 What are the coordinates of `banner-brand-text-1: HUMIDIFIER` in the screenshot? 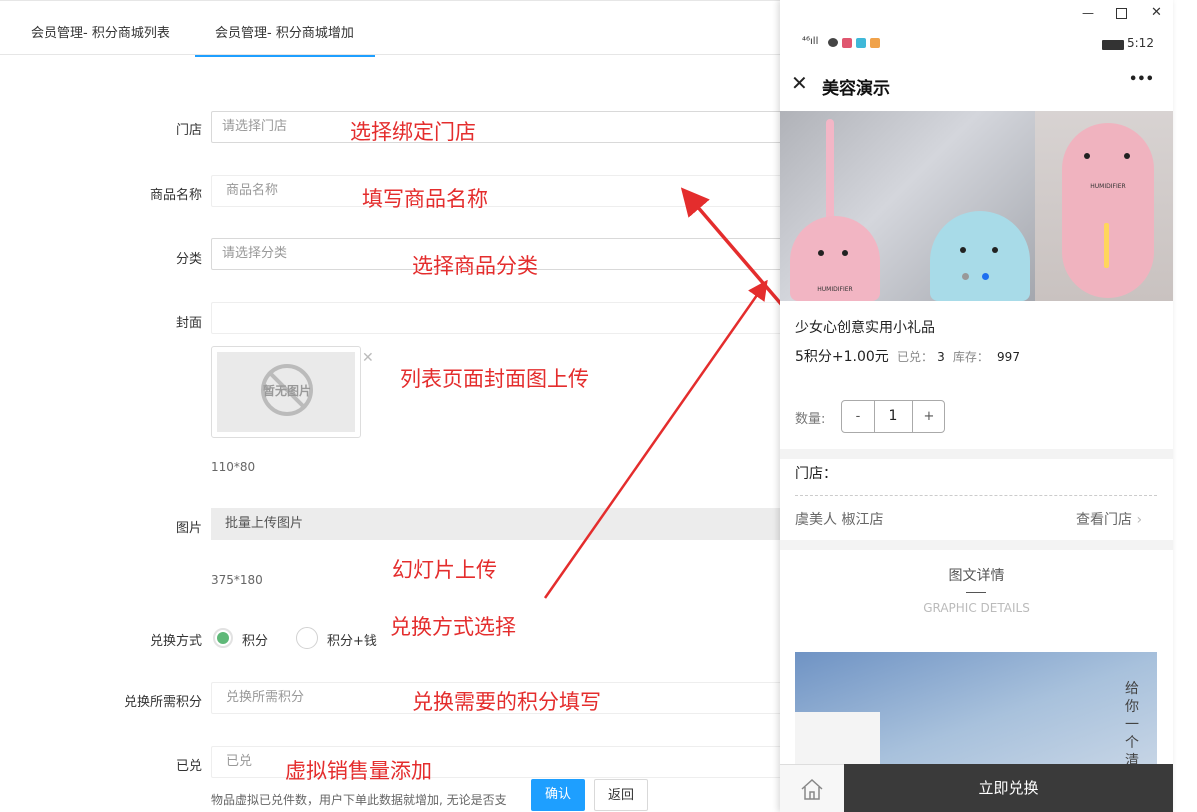 It's located at (835, 289).